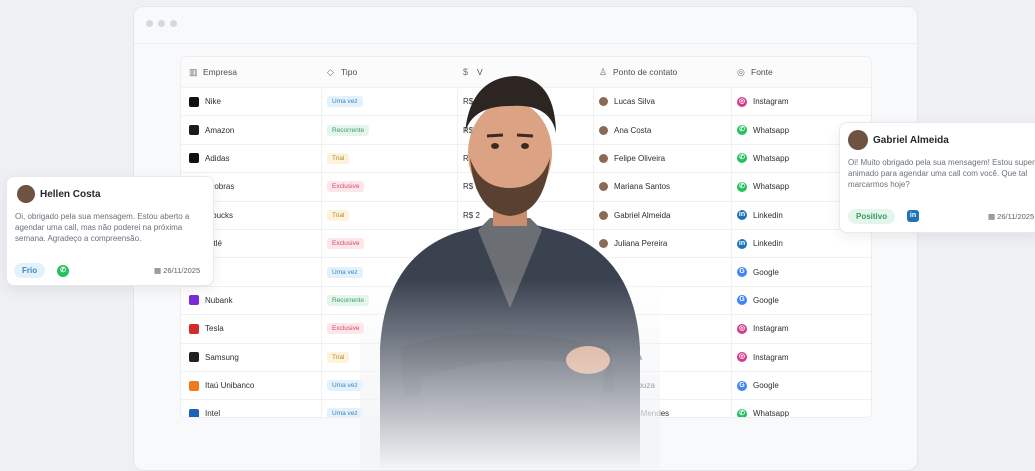  What do you see at coordinates (214, 357) in the screenshot?
I see `cell-empresa: Samsung` at bounding box center [214, 357].